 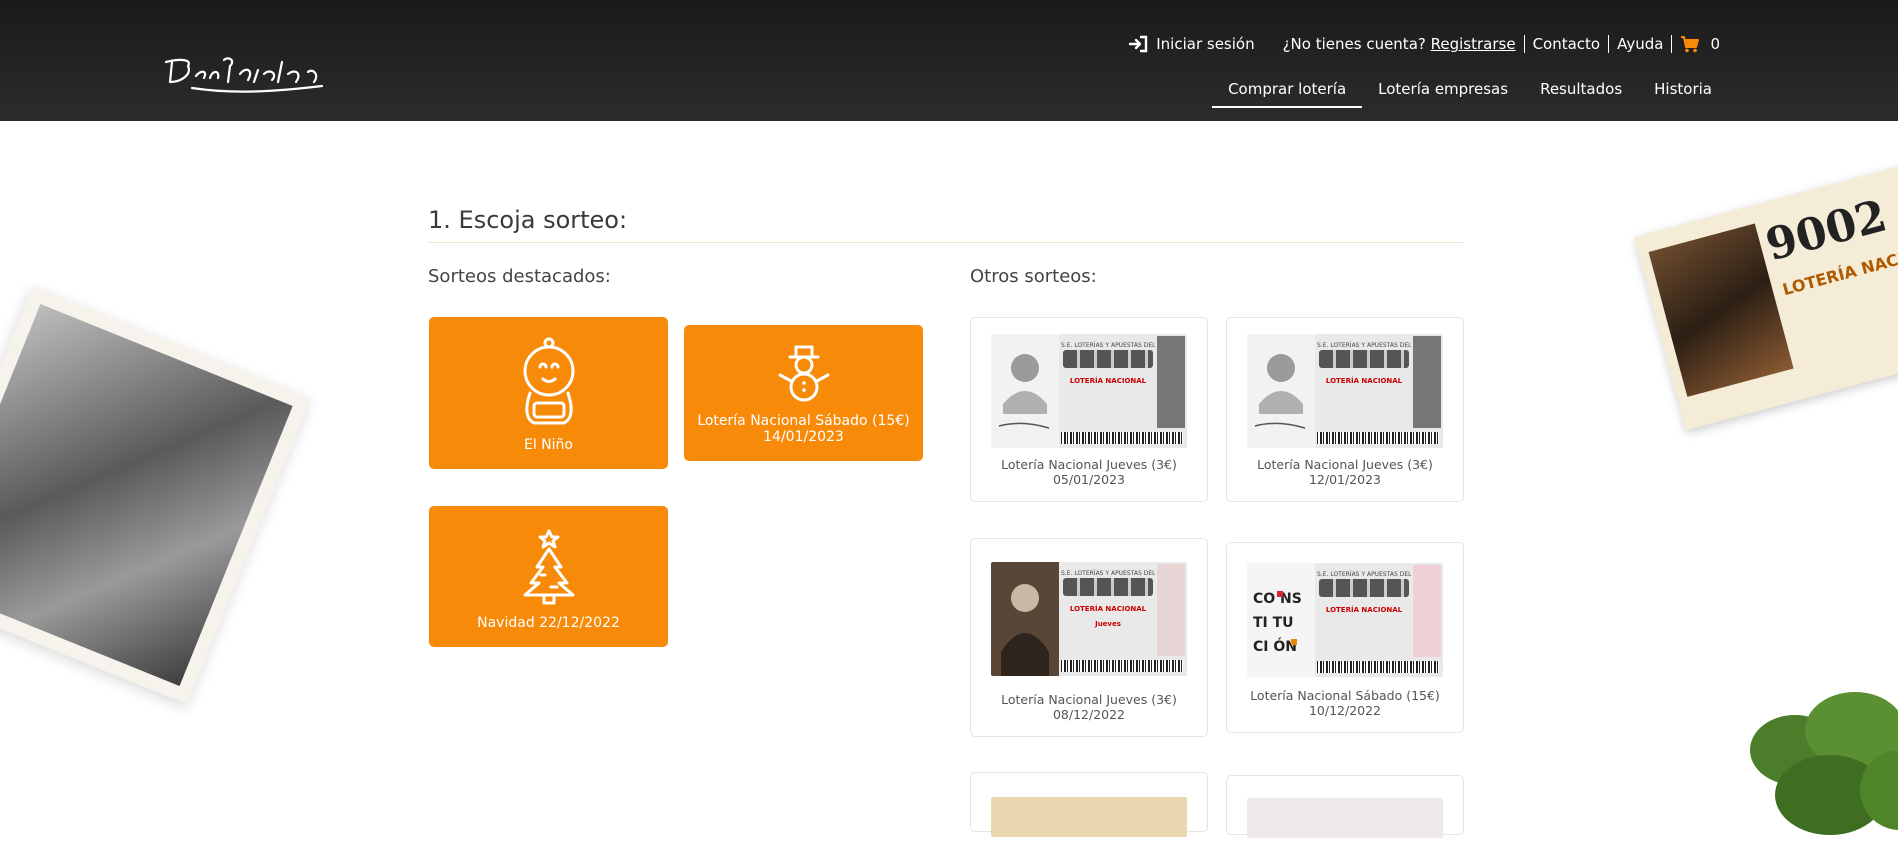 I want to click on register-prompt: ¿No tienes cuenta? Registrarse, so click(x=1399, y=44).